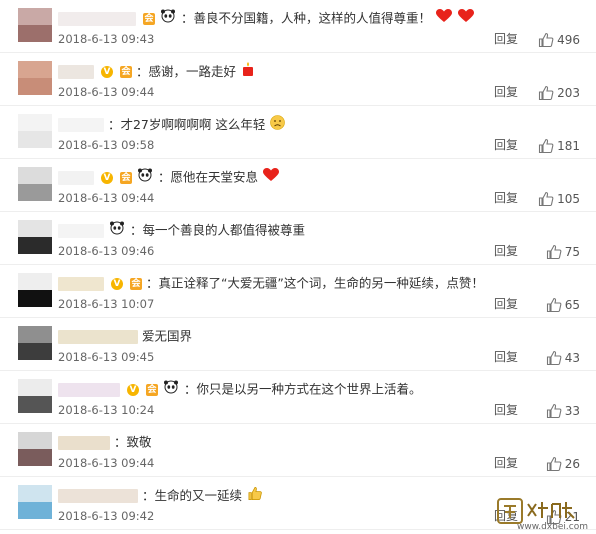 This screenshot has width=596, height=534. I want to click on like-count: 65, so click(572, 304).